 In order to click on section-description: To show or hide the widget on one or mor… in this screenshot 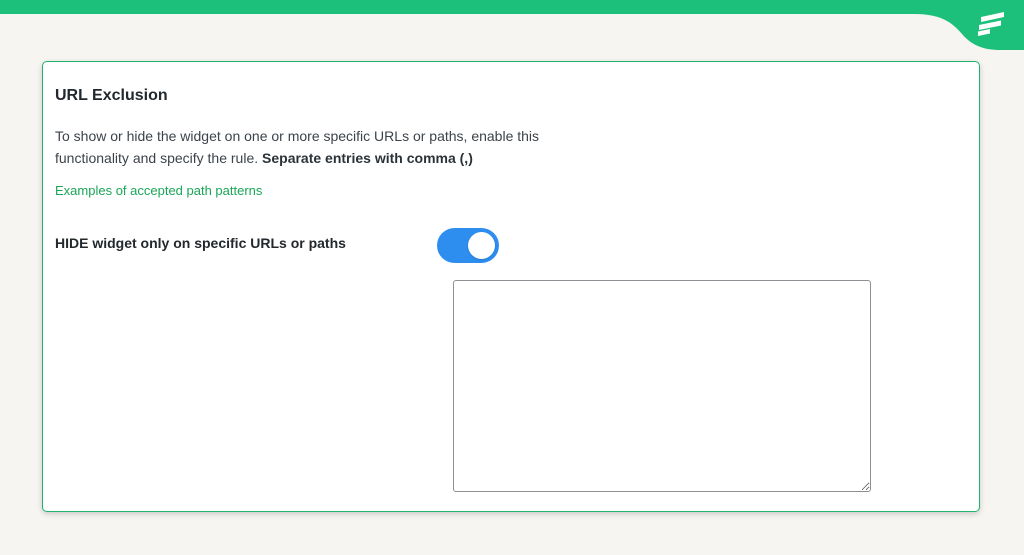, I will do `click(325, 147)`.